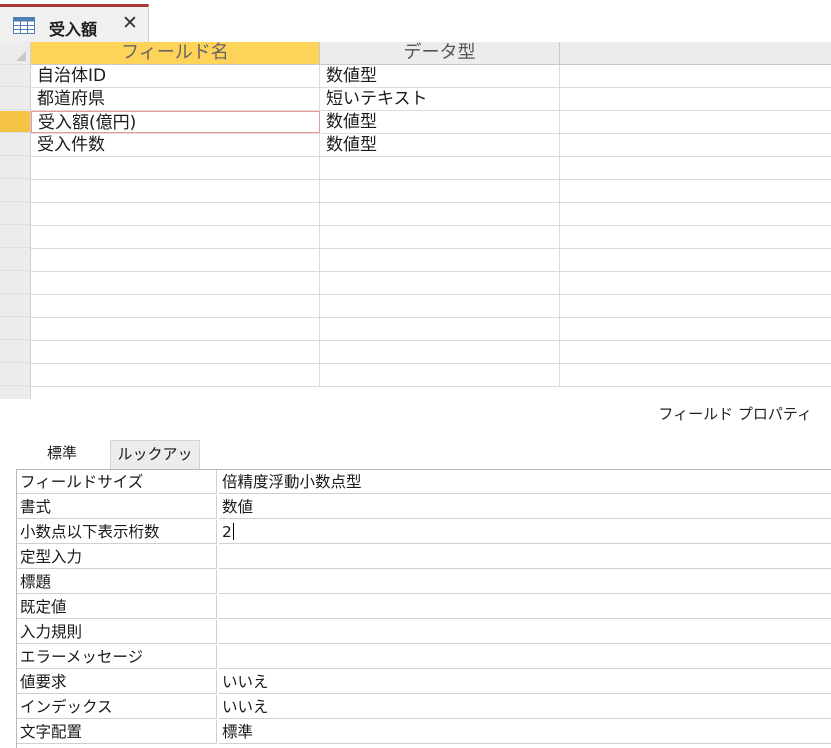 The image size is (831, 748). I want to click on table-row: 自治体ID 数値型, so click(431, 76).